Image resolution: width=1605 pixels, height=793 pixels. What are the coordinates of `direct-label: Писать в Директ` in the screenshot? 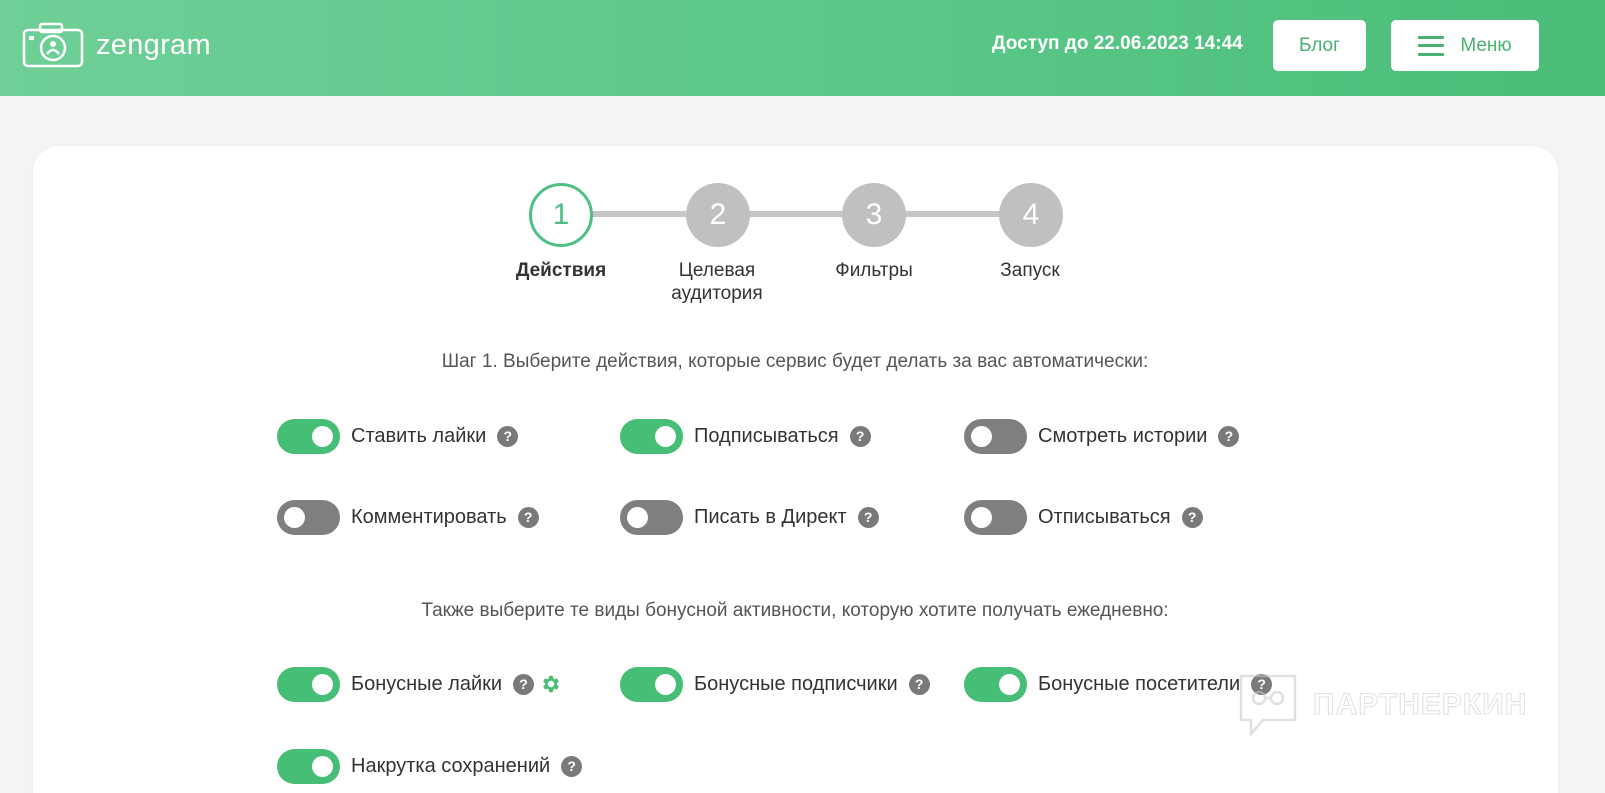 It's located at (770, 516).